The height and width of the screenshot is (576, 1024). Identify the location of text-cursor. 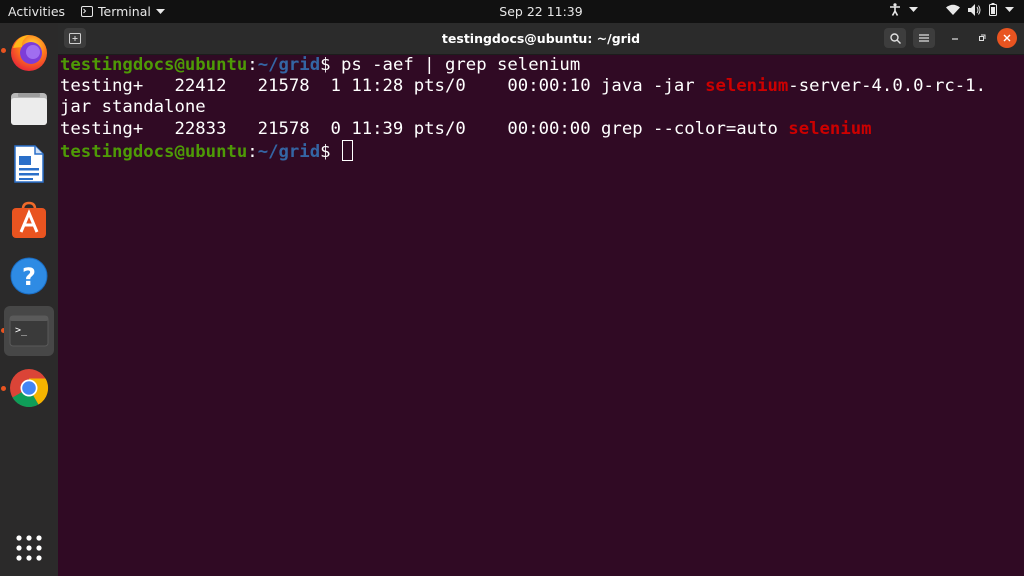
(347, 150).